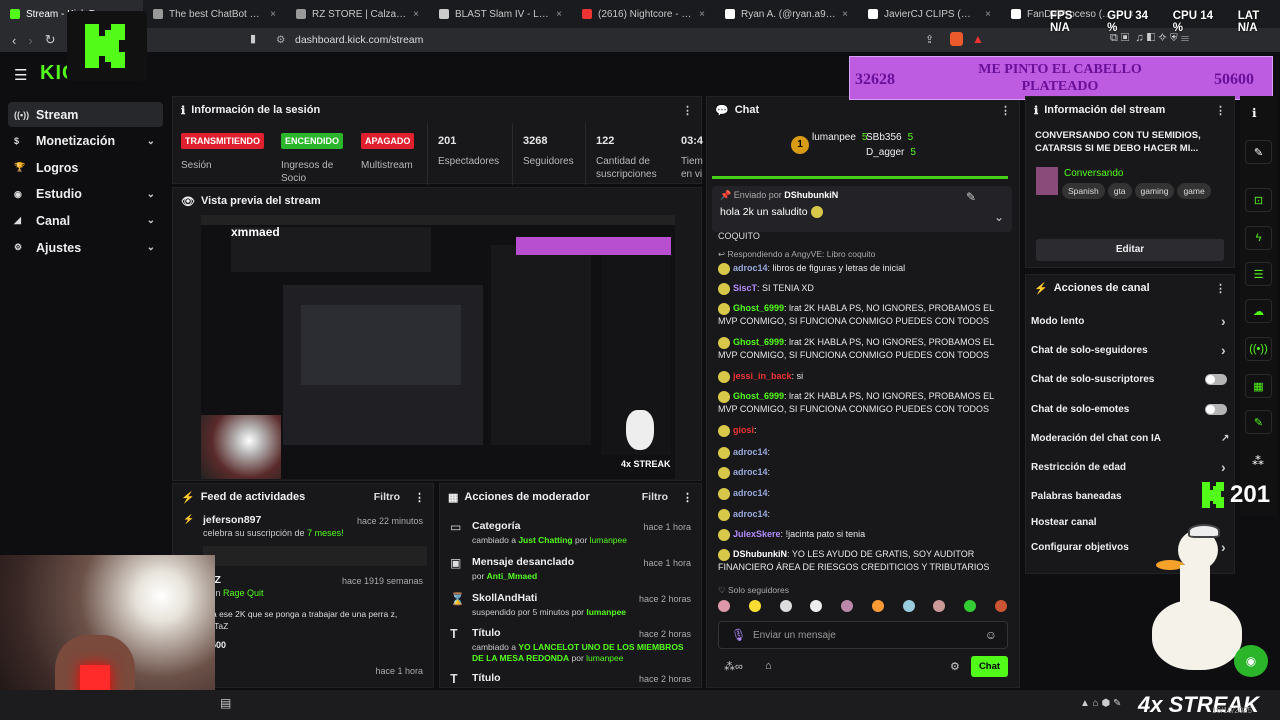 The height and width of the screenshot is (720, 1280). Describe the element at coordinates (839, 137) in the screenshot. I see `leaderboard-entry: lumanpee 5` at that location.